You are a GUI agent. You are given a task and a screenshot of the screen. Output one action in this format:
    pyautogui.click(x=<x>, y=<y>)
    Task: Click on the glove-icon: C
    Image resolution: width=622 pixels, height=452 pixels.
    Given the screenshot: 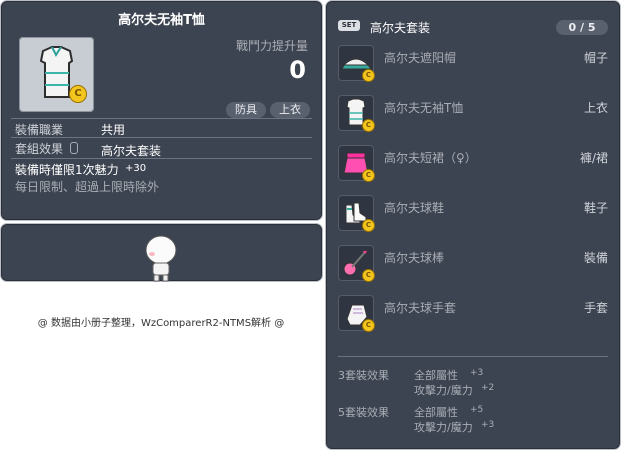 What is the action you would take?
    pyautogui.click(x=356, y=313)
    